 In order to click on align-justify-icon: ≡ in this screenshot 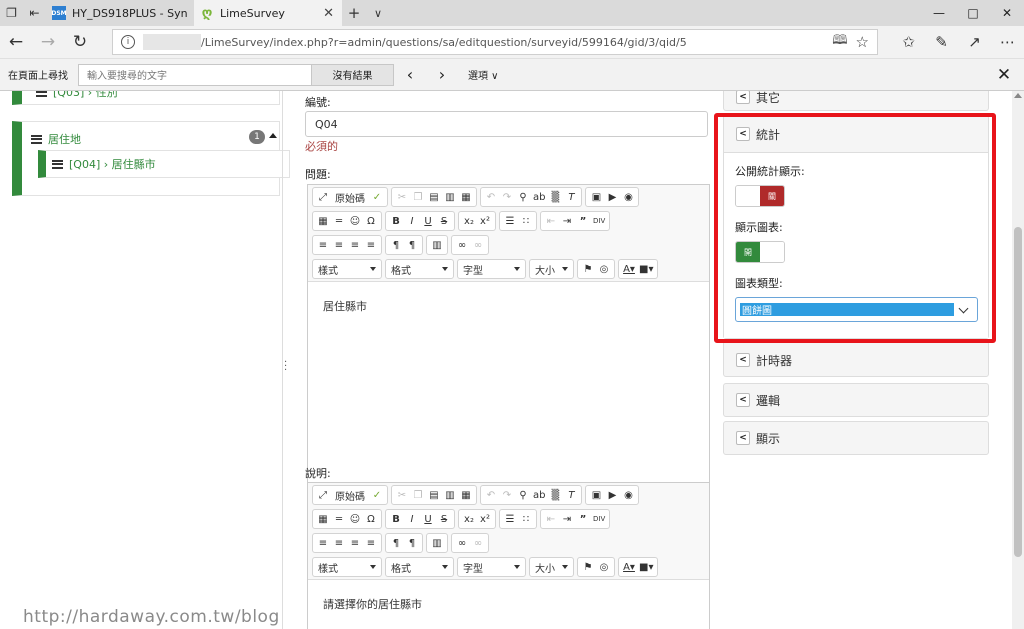, I will do `click(371, 543)`.